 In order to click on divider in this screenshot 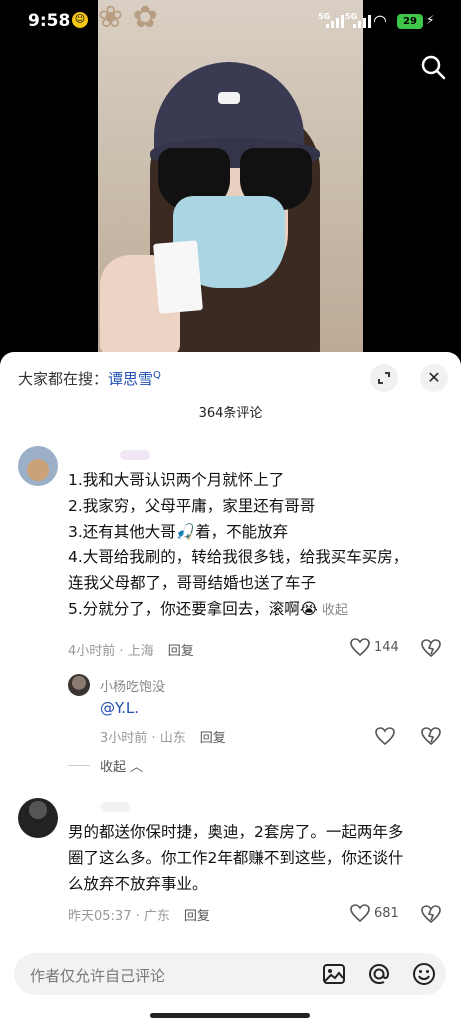, I will do `click(79, 765)`.